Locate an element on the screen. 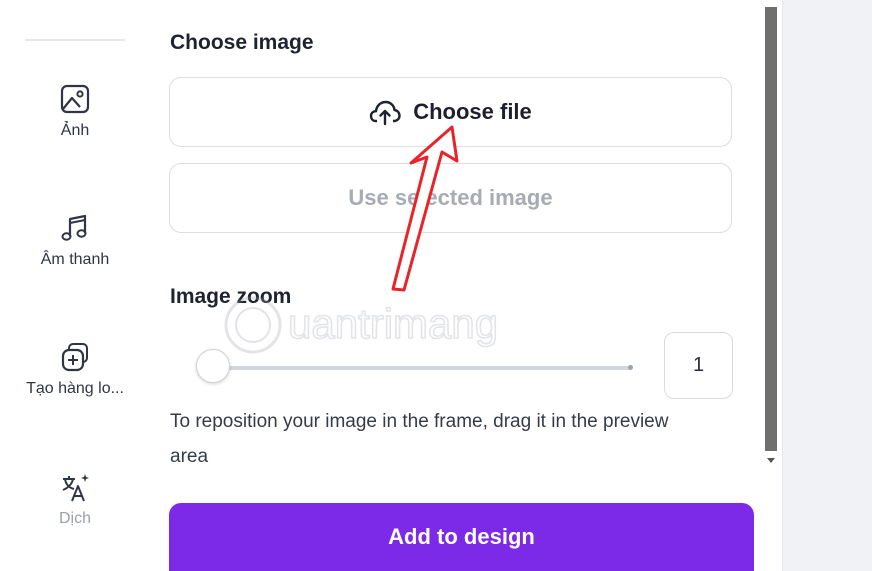 Image resolution: width=872 pixels, height=571 pixels. zoom-slider-end-marker is located at coordinates (630, 367).